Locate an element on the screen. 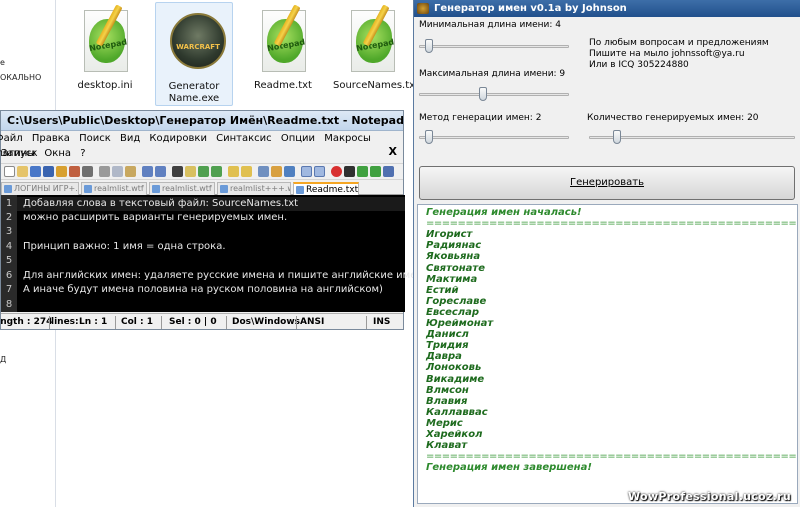 This screenshot has width=800, height=507. status-encoding: ANSI is located at coordinates (312, 322).